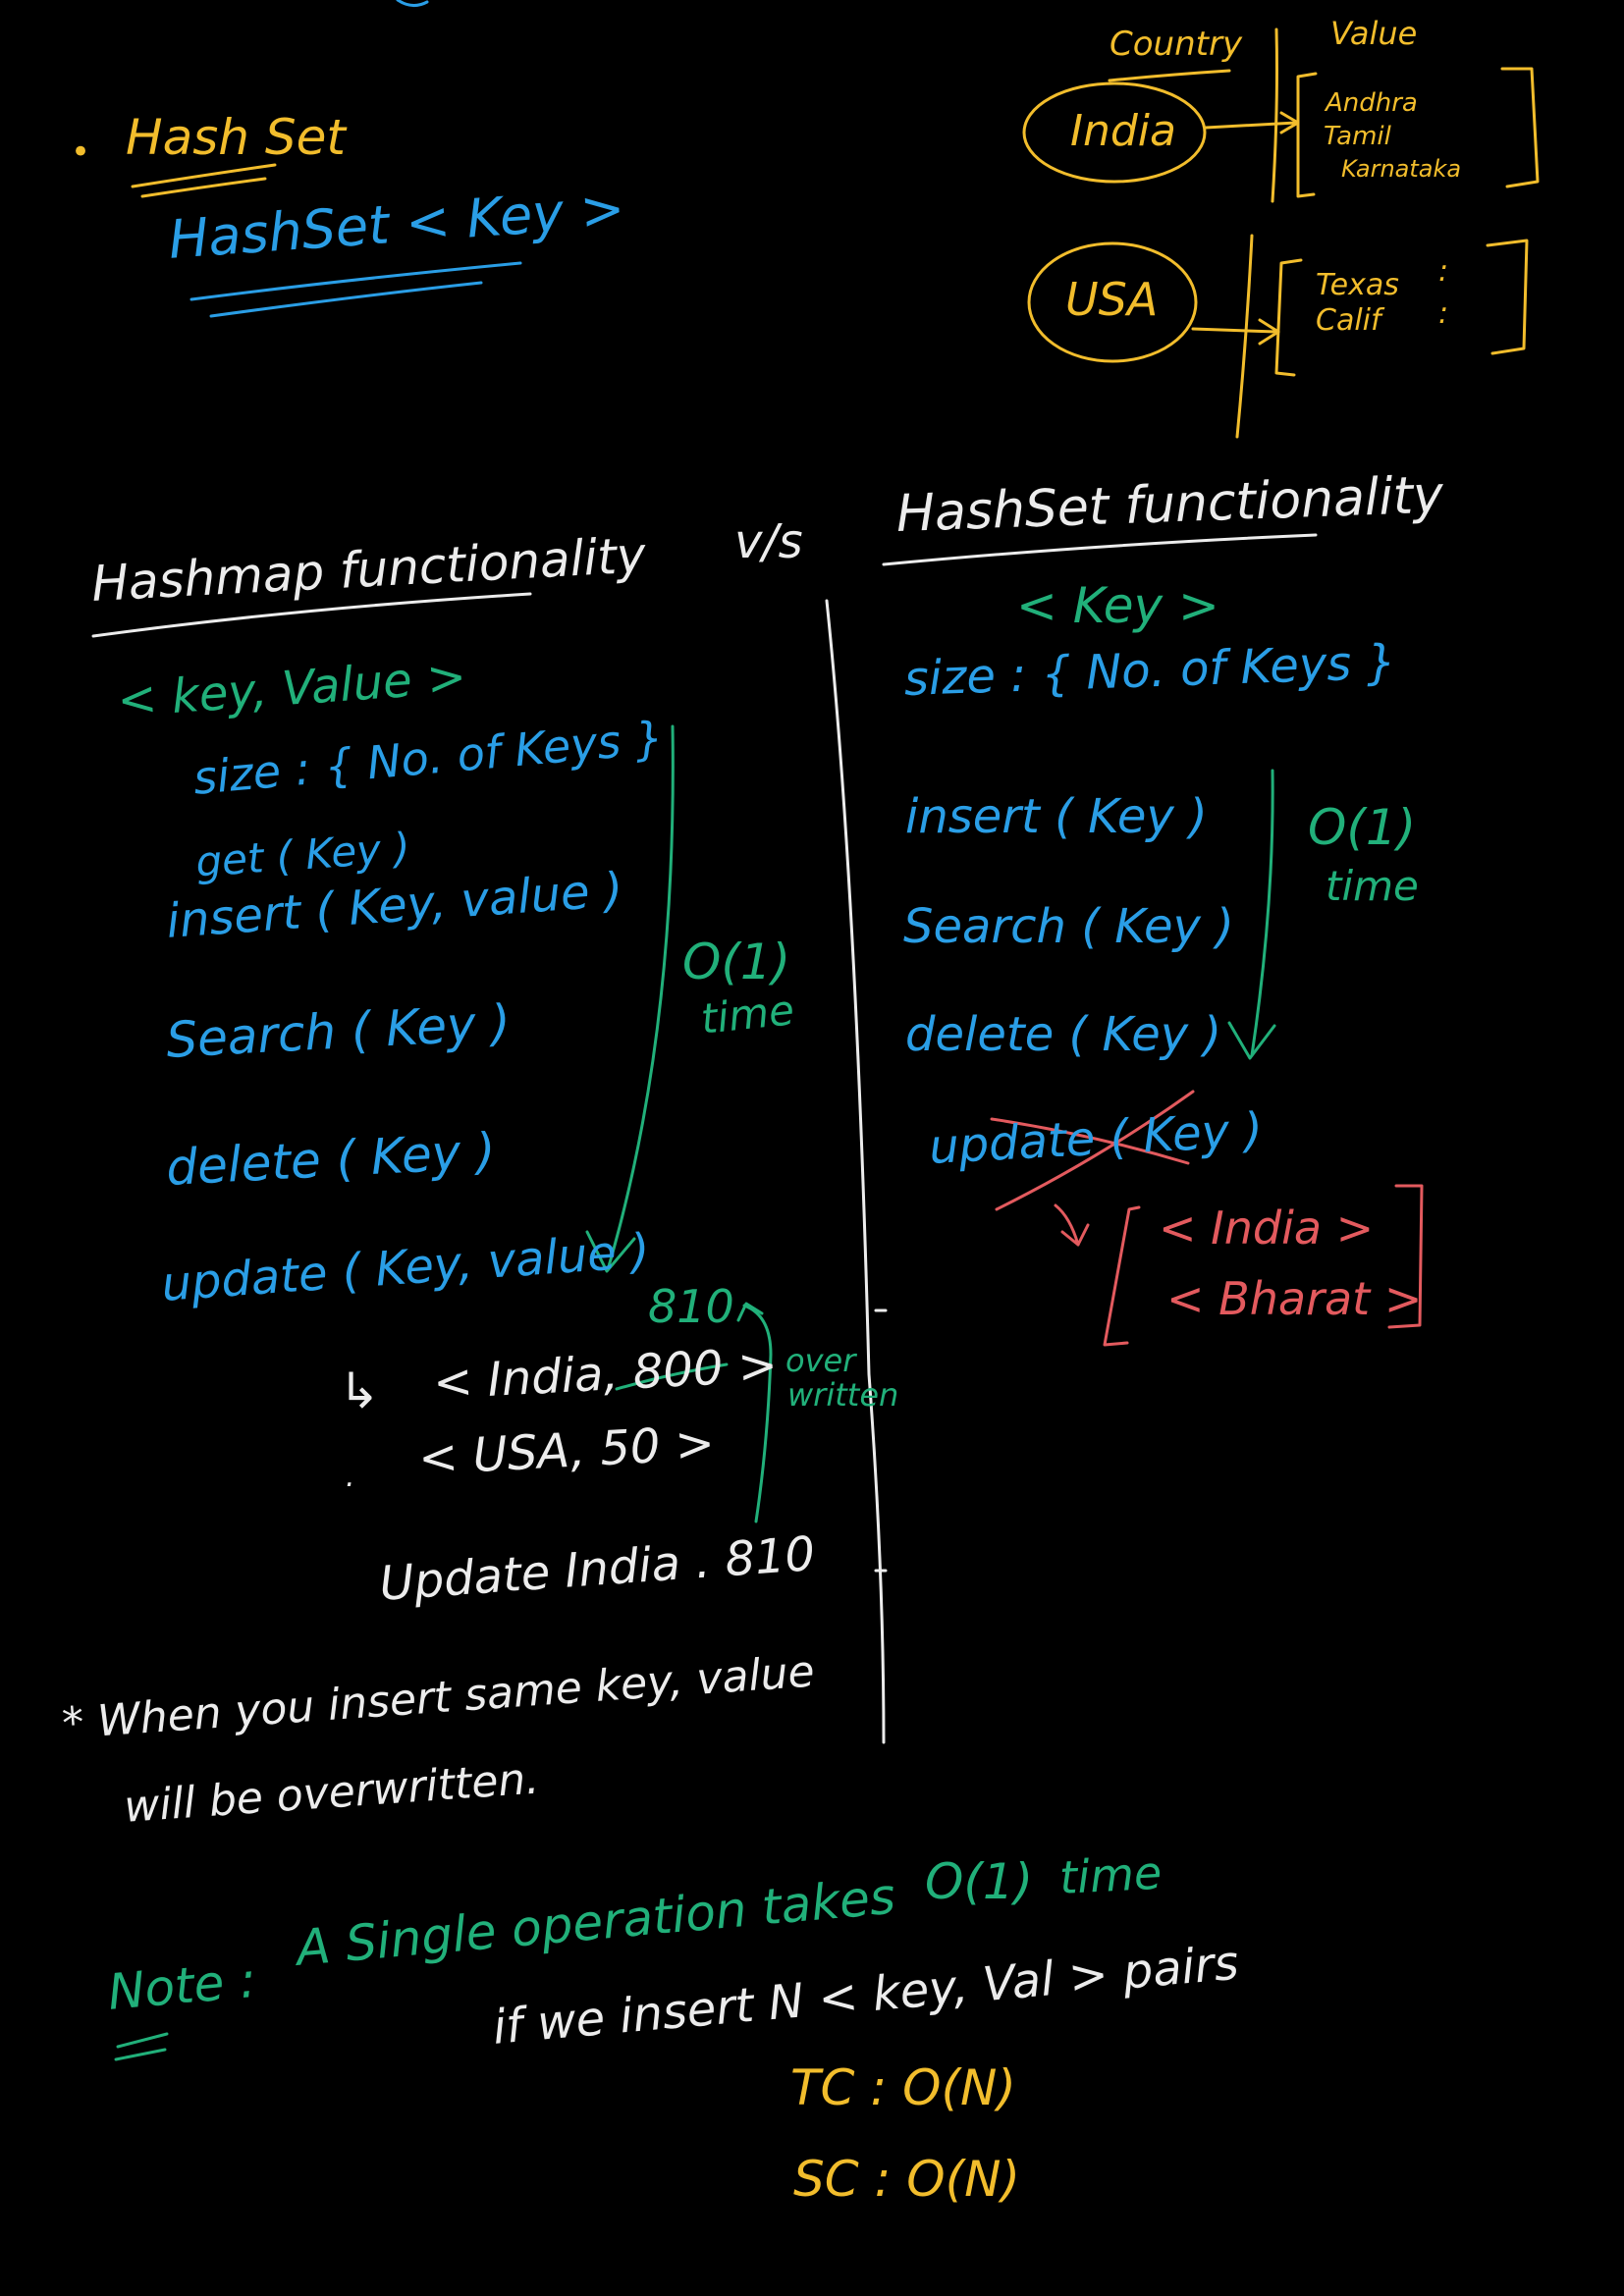  I want to click on hashmap-example-row2: < USA, 50 >, so click(566, 1450).